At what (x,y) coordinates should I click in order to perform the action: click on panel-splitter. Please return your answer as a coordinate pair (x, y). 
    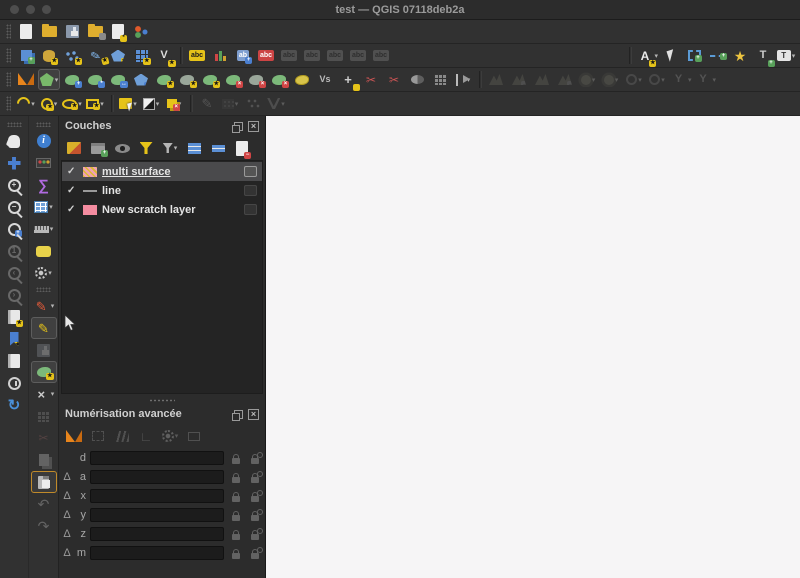
    Looking at the image, I should click on (162, 400).